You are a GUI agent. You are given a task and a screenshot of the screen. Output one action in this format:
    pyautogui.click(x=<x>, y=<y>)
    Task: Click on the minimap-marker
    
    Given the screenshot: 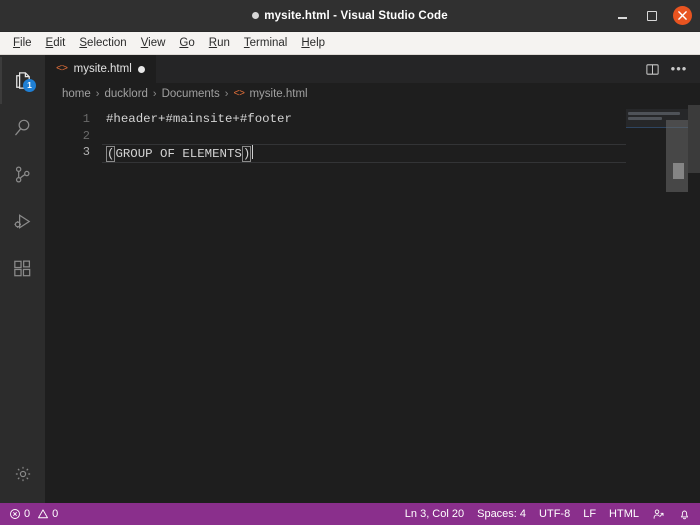 What is the action you would take?
    pyautogui.click(x=678, y=171)
    